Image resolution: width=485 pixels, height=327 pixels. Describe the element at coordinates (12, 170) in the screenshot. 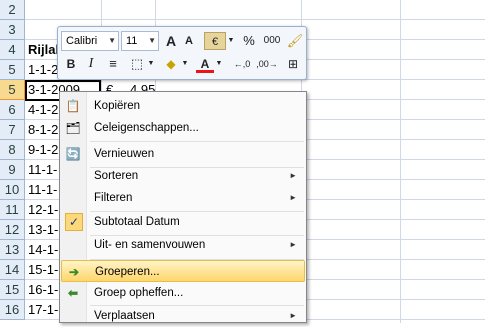

I see `row-header: 9` at that location.